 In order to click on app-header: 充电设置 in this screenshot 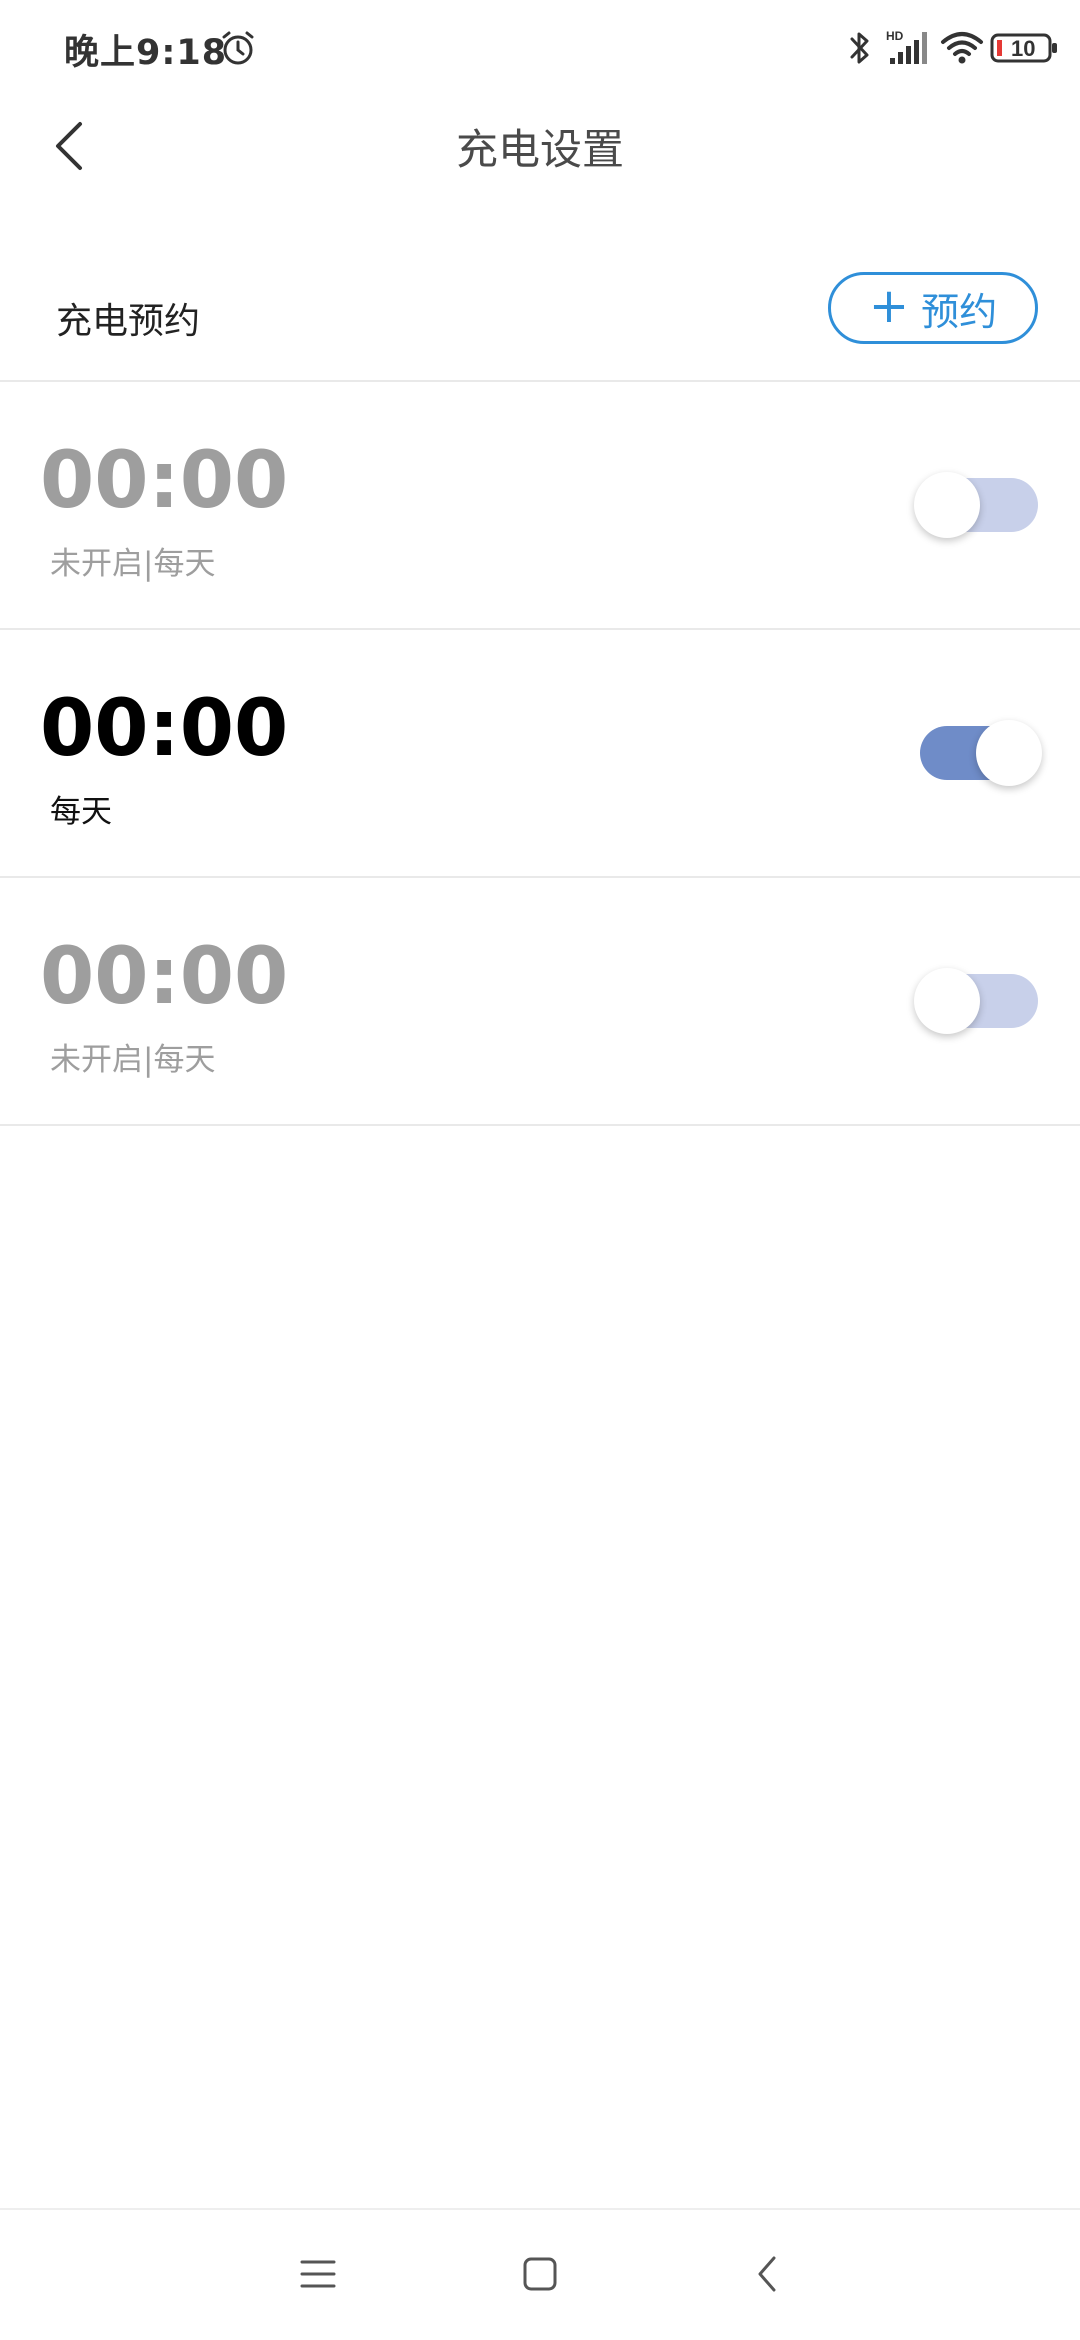, I will do `click(540, 146)`.